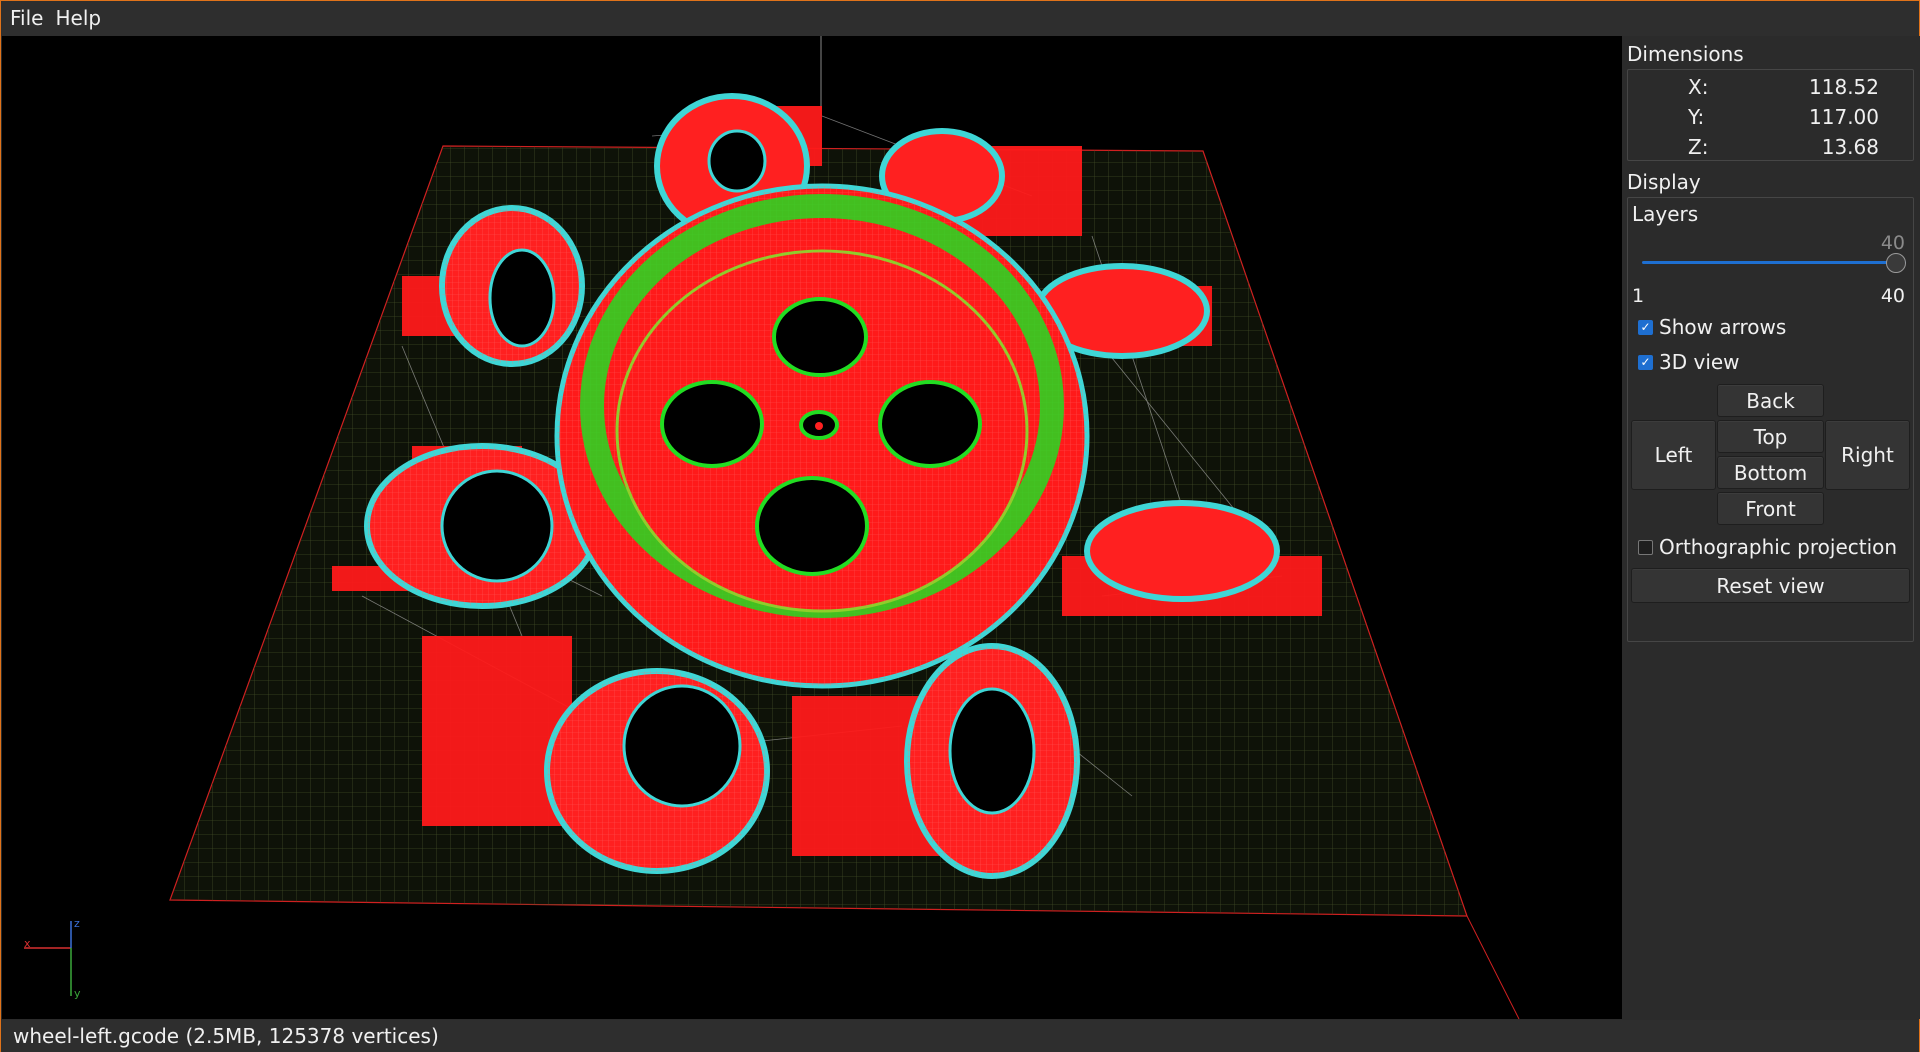 Image resolution: width=1920 pixels, height=1052 pixels. I want to click on dimensions-group: X: 118.52 Y: 117.00 Z: 13.68, so click(1770, 115).